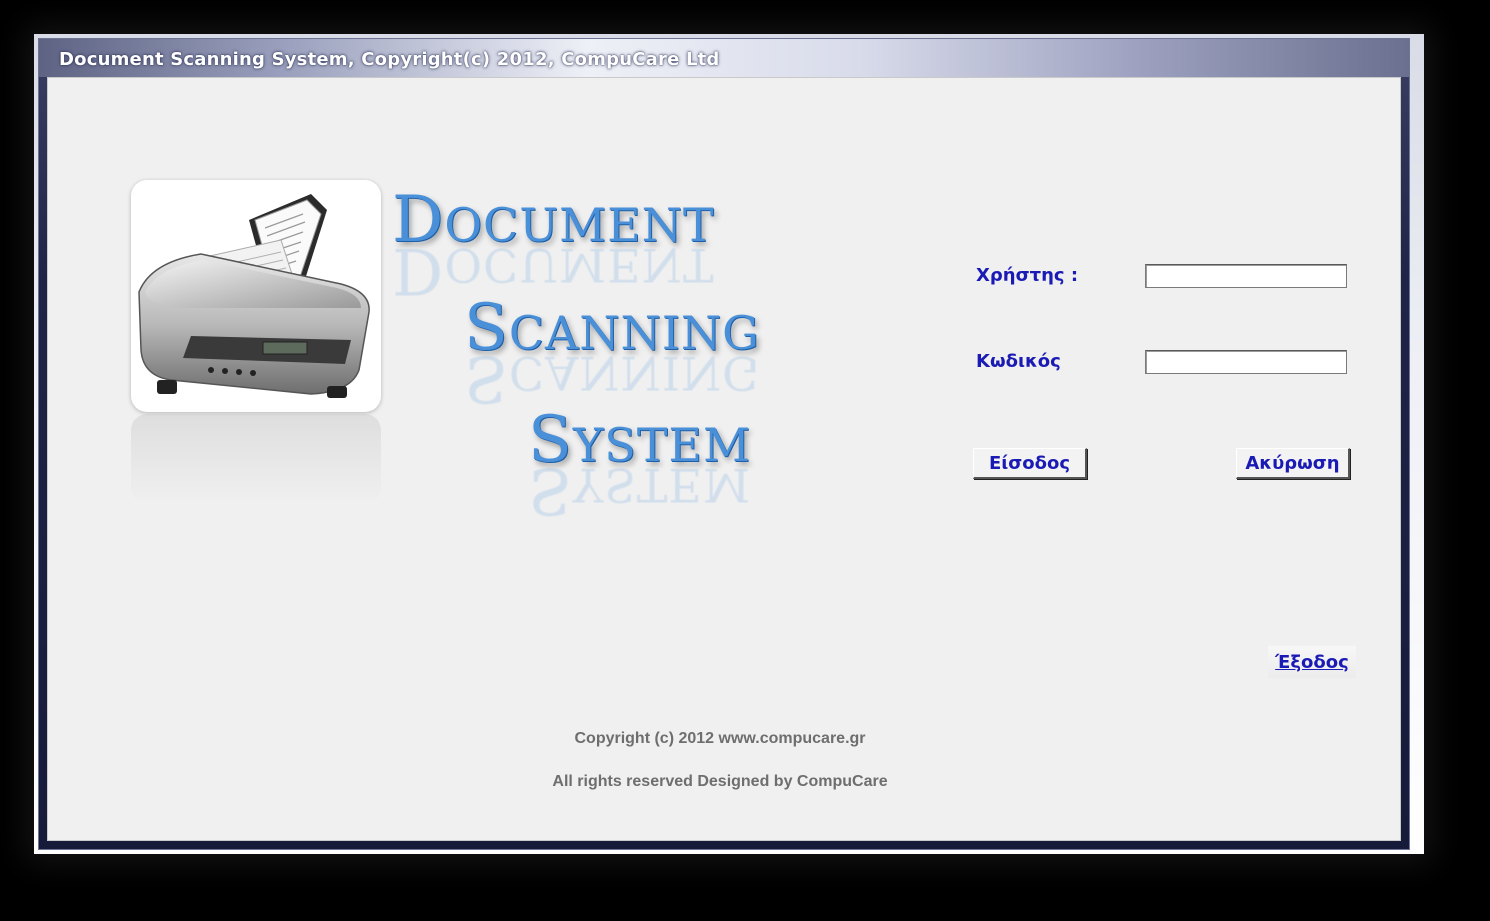 This screenshot has height=921, width=1490. What do you see at coordinates (1246, 276) in the screenshot?
I see `username-input` at bounding box center [1246, 276].